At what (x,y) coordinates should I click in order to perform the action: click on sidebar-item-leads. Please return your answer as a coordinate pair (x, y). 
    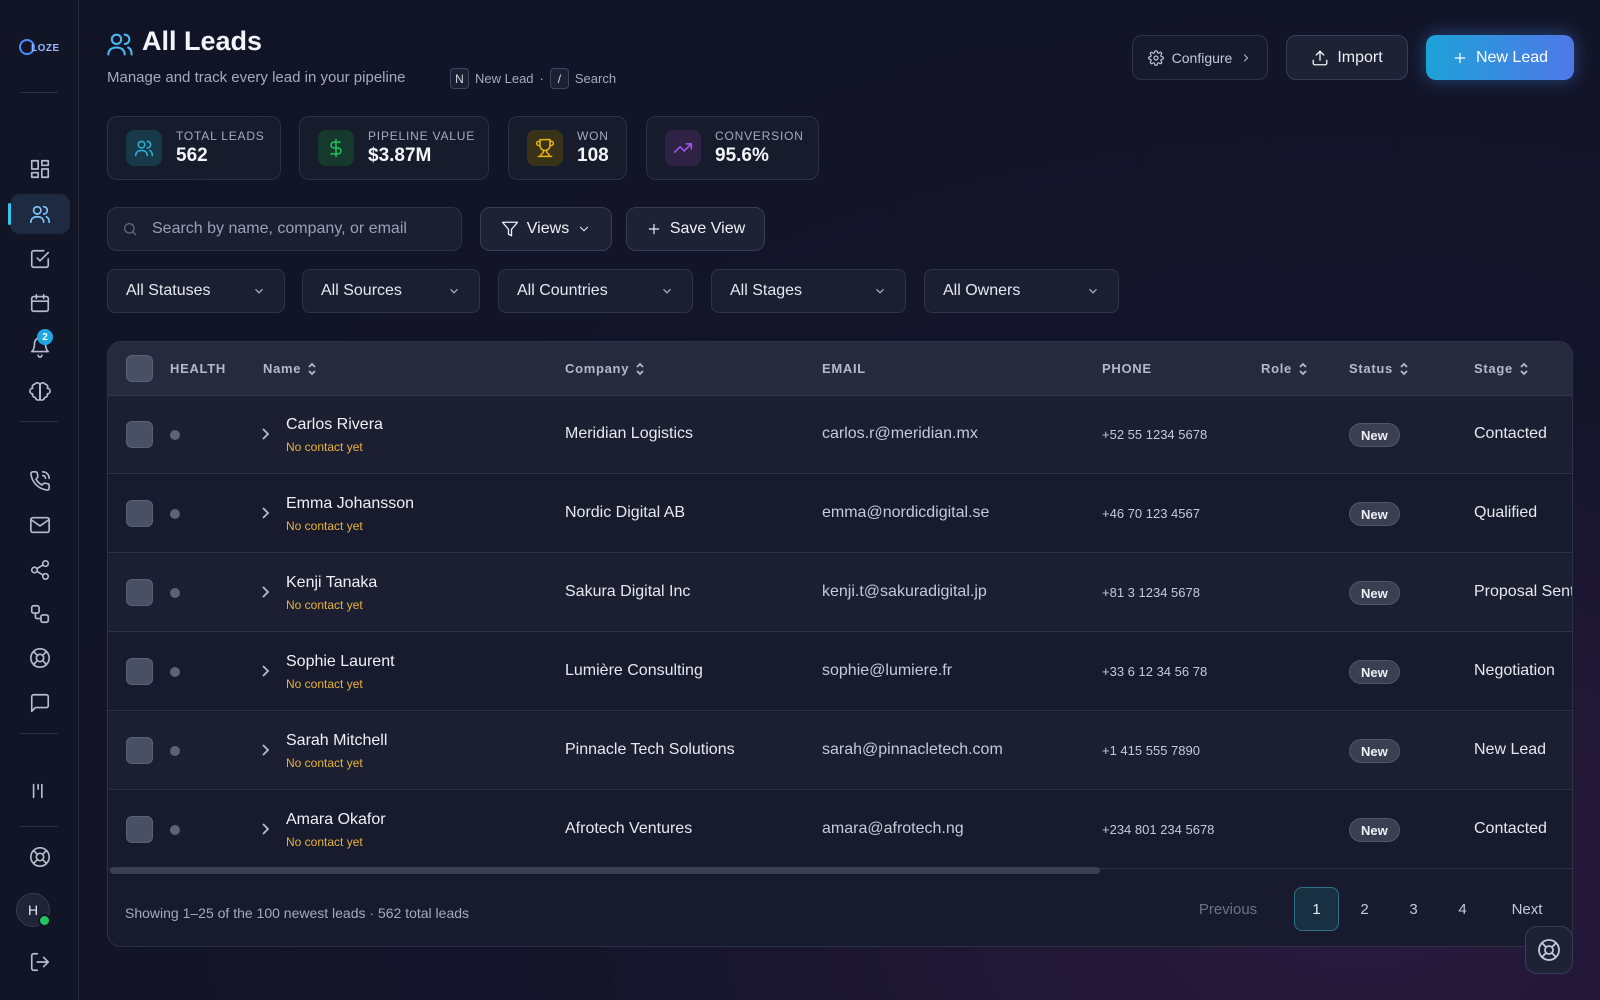
    Looking at the image, I should click on (39, 214).